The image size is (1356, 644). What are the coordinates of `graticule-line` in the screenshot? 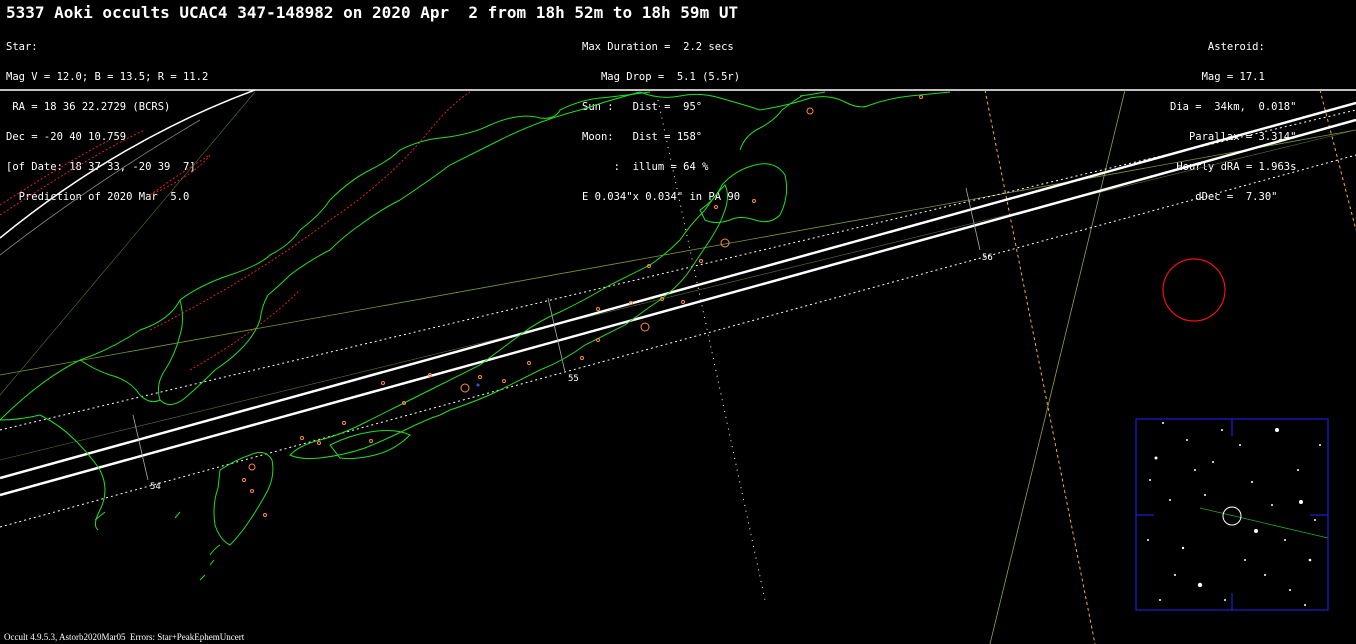 It's located at (1057, 366).